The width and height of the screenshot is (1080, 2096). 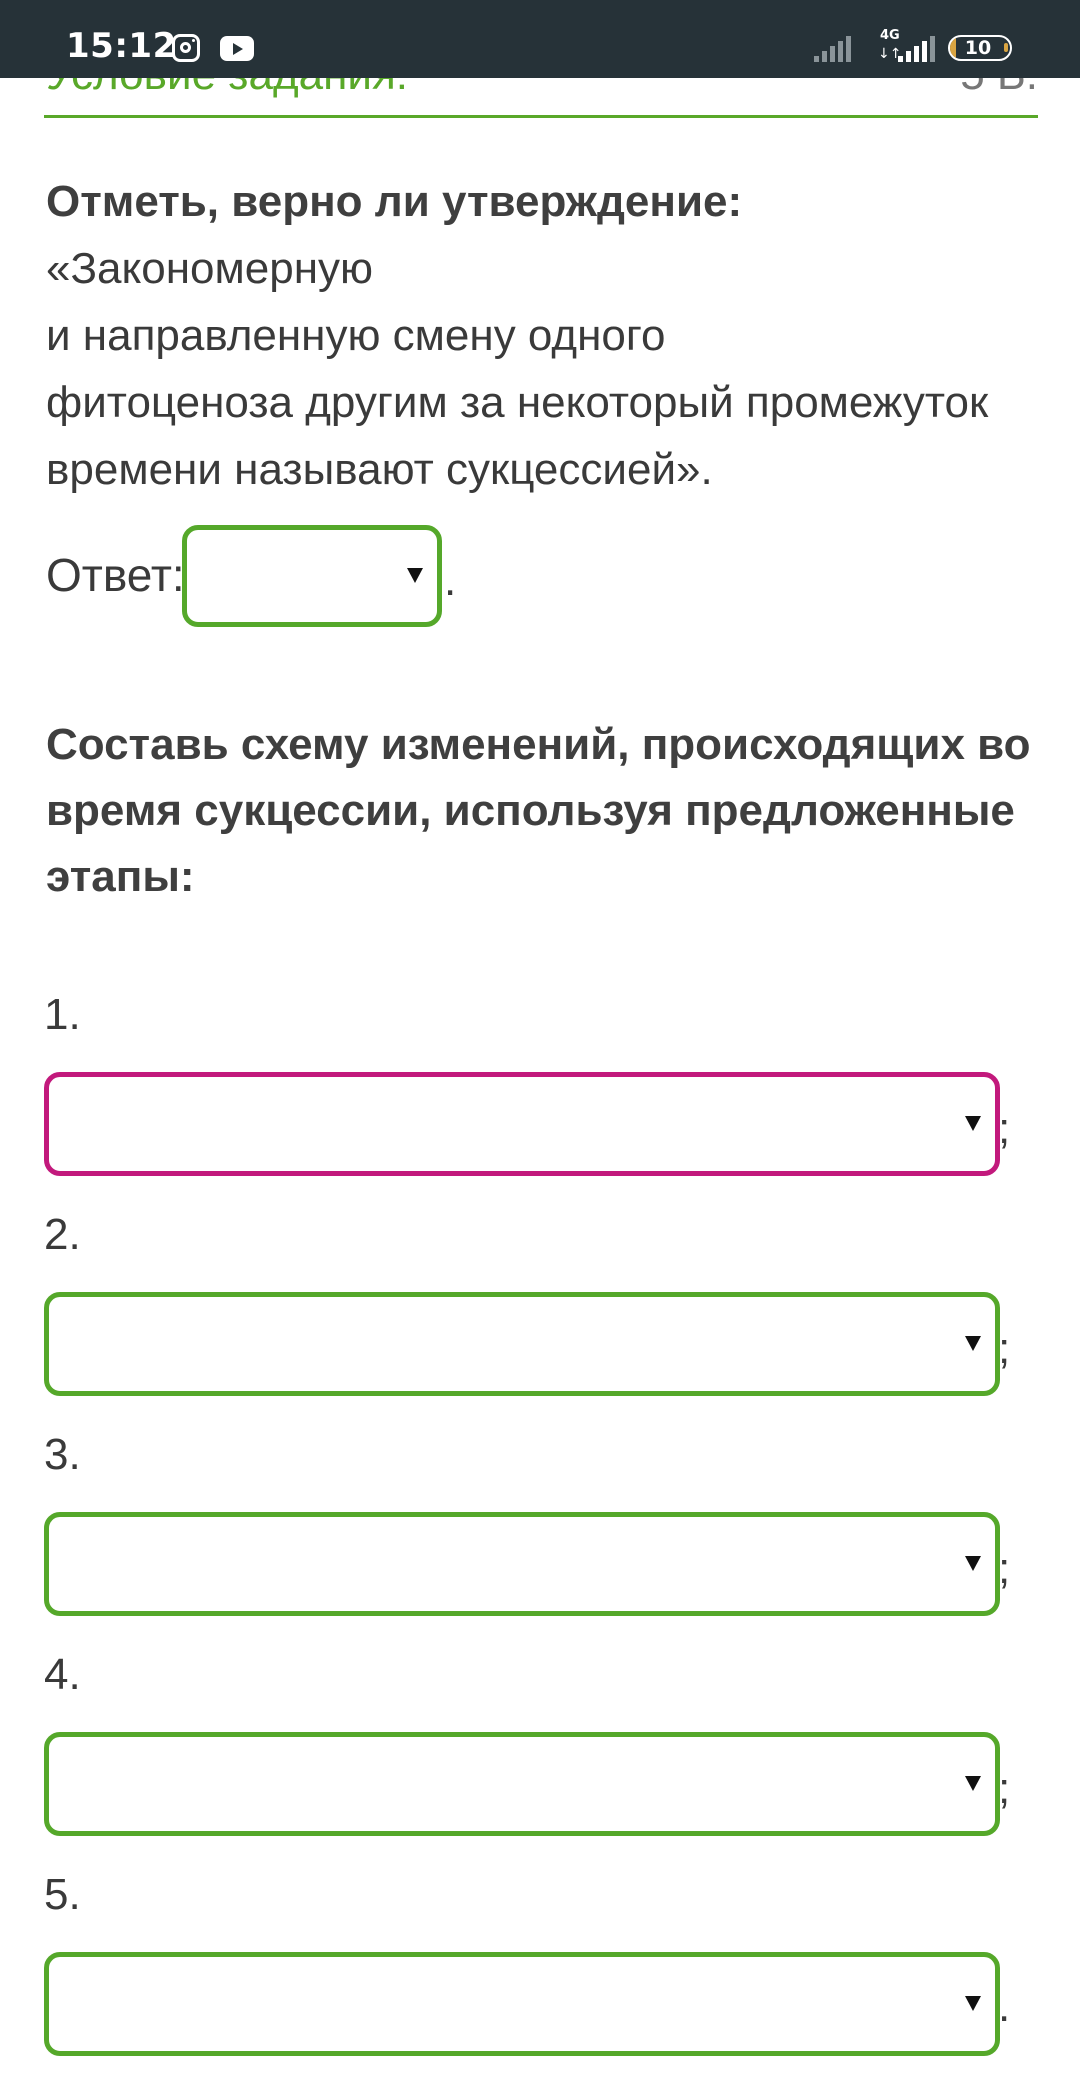 I want to click on step-punct-3: ;, so click(x=1004, y=1568).